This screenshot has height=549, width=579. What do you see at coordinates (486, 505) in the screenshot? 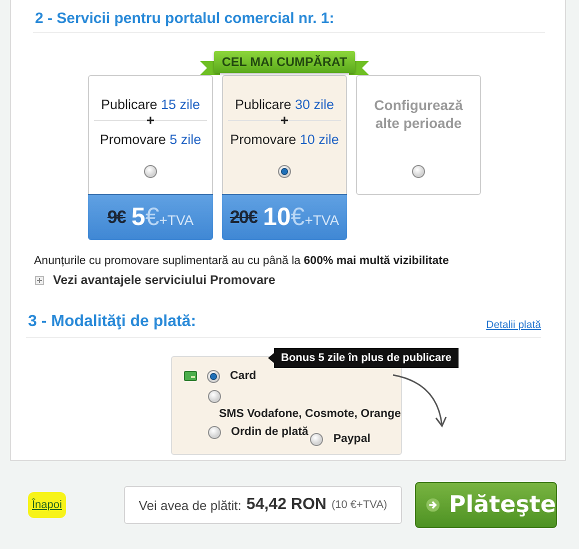
I see `pay-button: Plăteşte` at bounding box center [486, 505].